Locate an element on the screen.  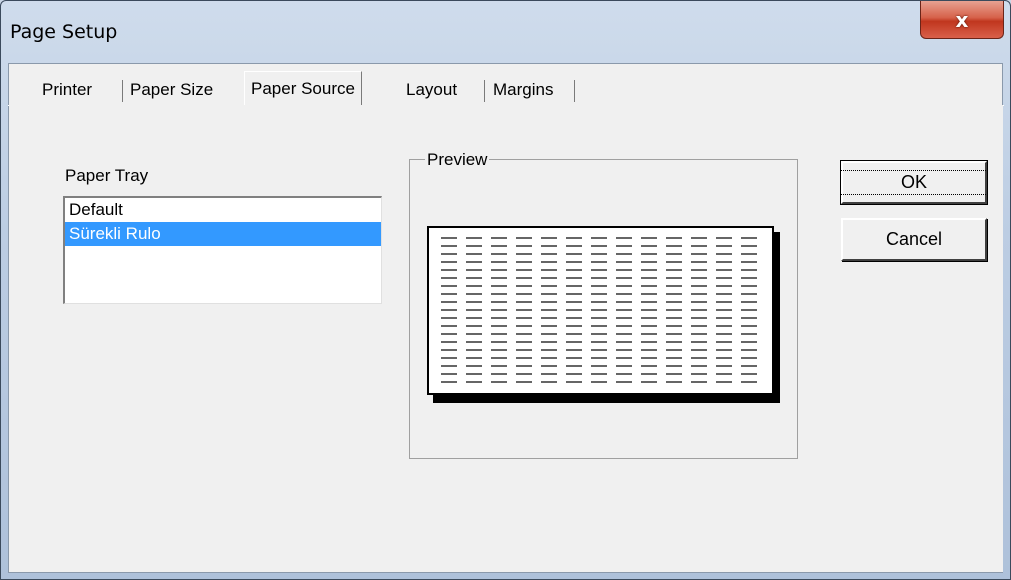
preview-label: Preview is located at coordinates (457, 160).